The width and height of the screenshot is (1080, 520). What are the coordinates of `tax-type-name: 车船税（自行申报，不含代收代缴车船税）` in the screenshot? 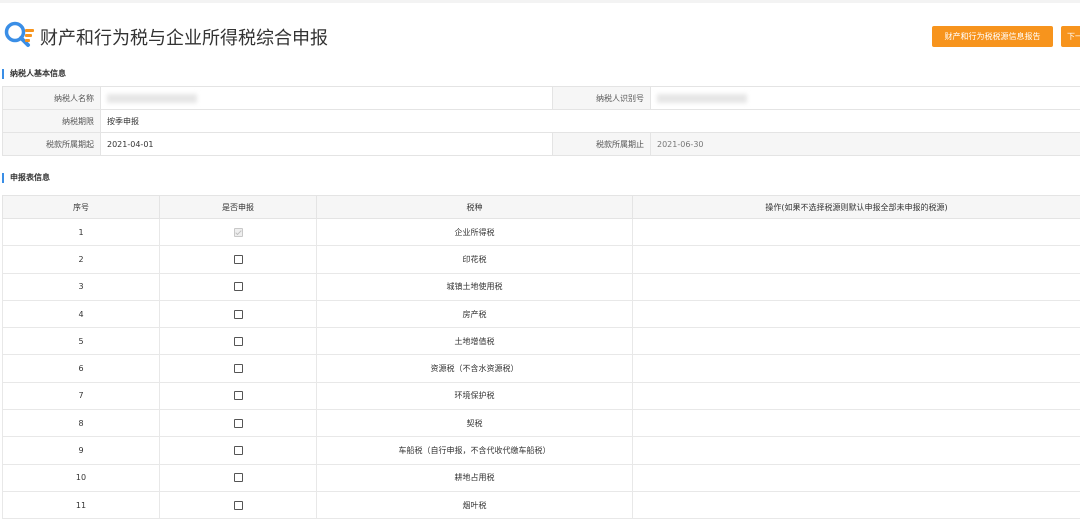 It's located at (474, 450).